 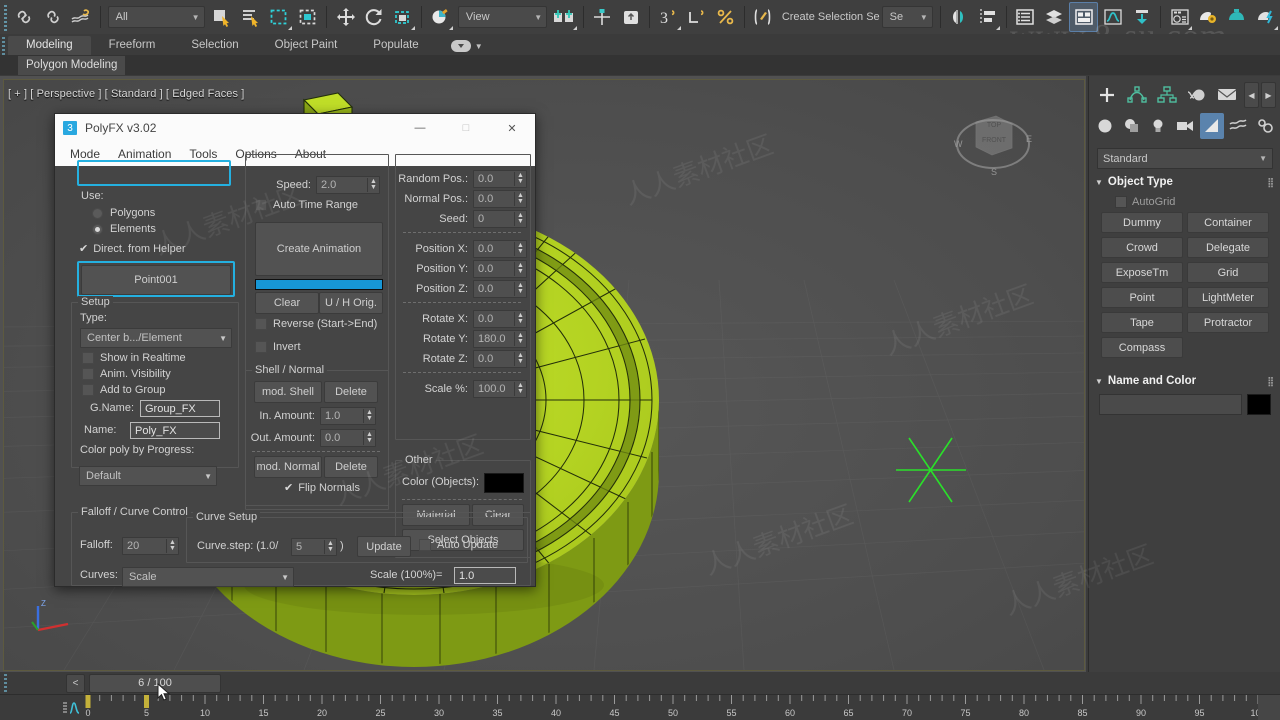 What do you see at coordinates (287, 303) in the screenshot?
I see `clear-animation-button: Clear` at bounding box center [287, 303].